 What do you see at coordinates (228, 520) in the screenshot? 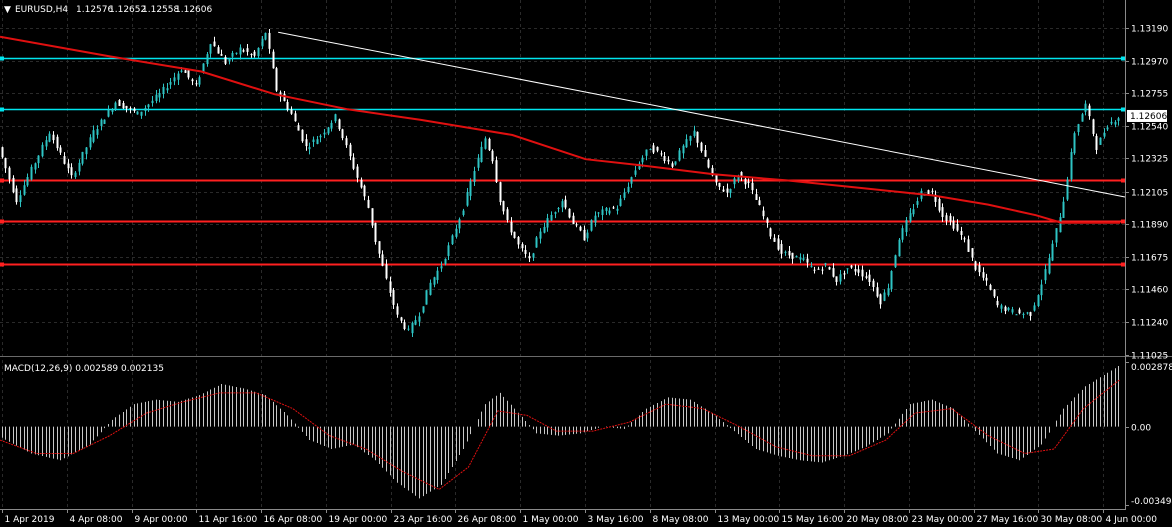
I see `x-tick-label: 11 Apr 16:00` at bounding box center [228, 520].